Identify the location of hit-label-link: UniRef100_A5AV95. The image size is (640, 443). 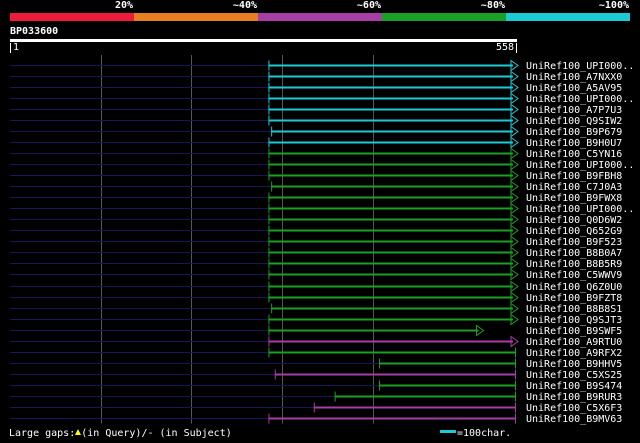
(574, 88).